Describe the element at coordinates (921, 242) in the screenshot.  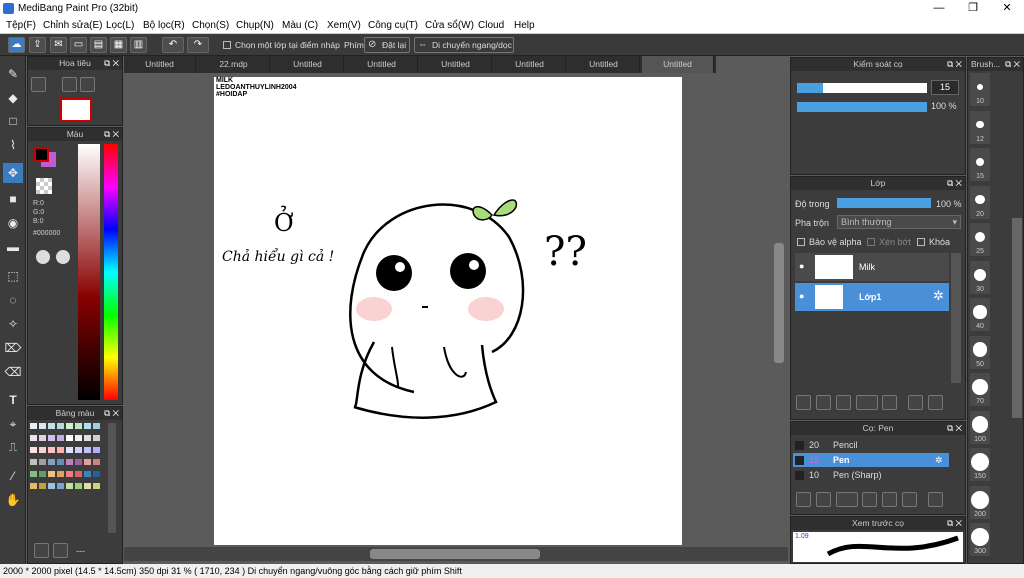
I see `lock-checkbox` at that location.